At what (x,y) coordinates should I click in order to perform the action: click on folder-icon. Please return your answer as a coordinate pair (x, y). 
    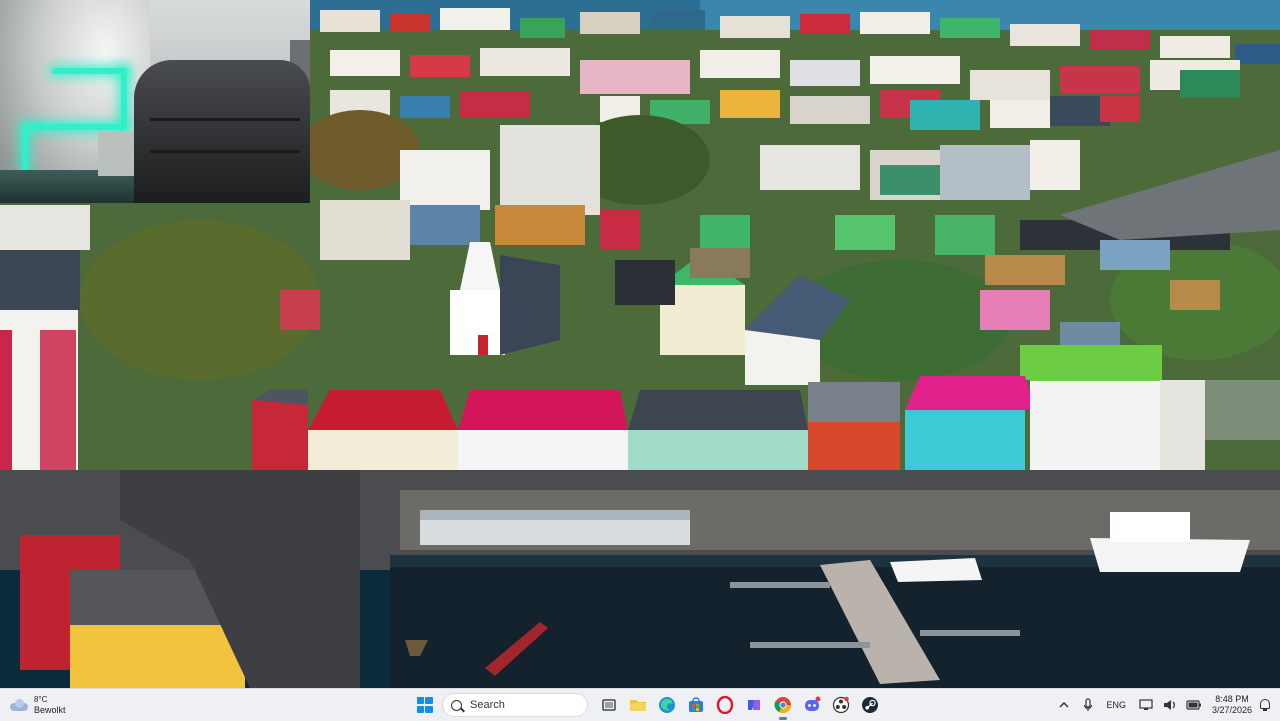
    Looking at the image, I should click on (637, 705).